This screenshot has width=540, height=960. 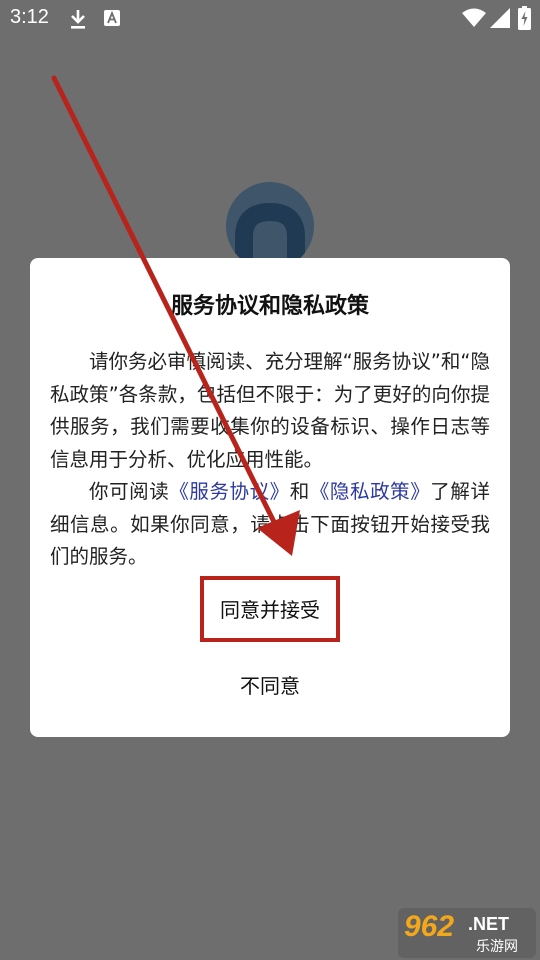 What do you see at coordinates (429, 926) in the screenshot?
I see `watermark-number: 962` at bounding box center [429, 926].